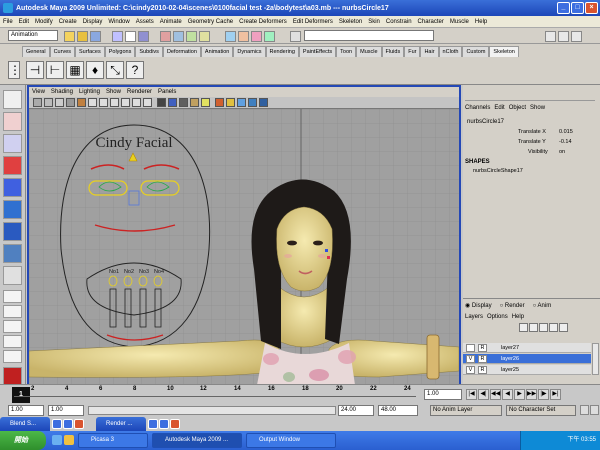  Describe the element at coordinates (542, 306) in the screenshot. I see `radio-anim: ○ Anim` at that location.